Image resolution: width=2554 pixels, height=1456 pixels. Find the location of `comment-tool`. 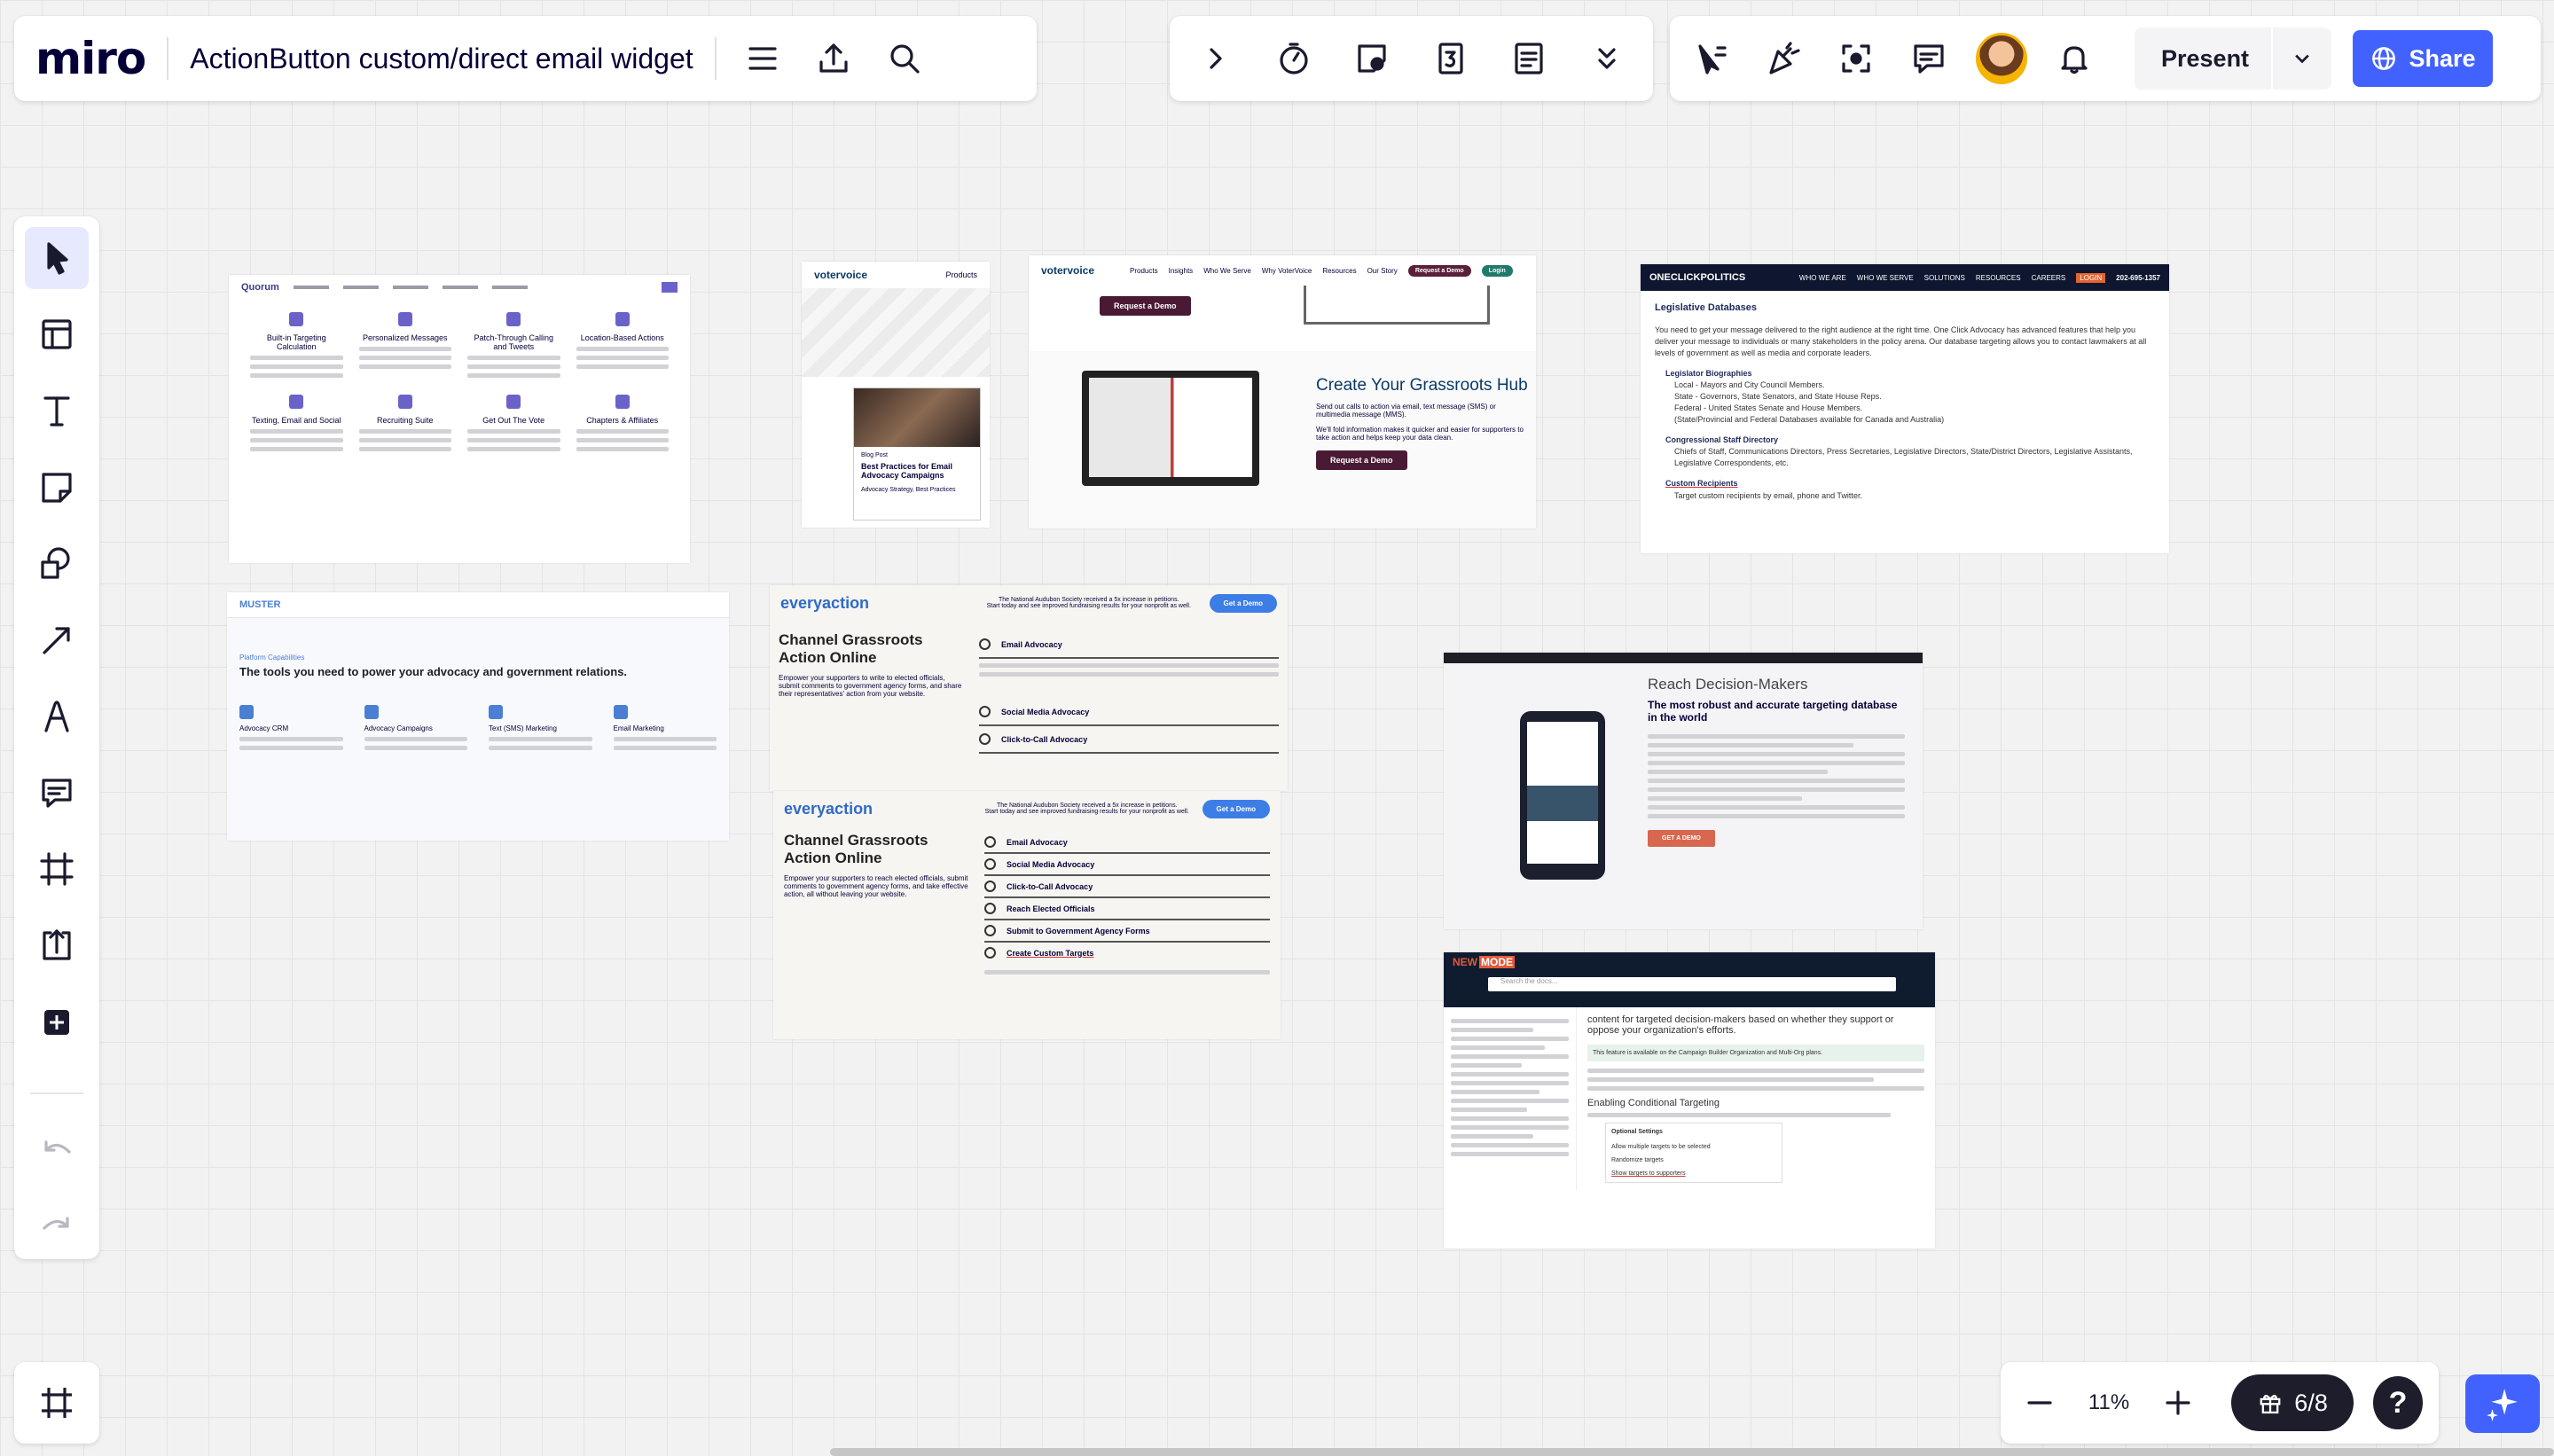

comment-tool is located at coordinates (57, 793).